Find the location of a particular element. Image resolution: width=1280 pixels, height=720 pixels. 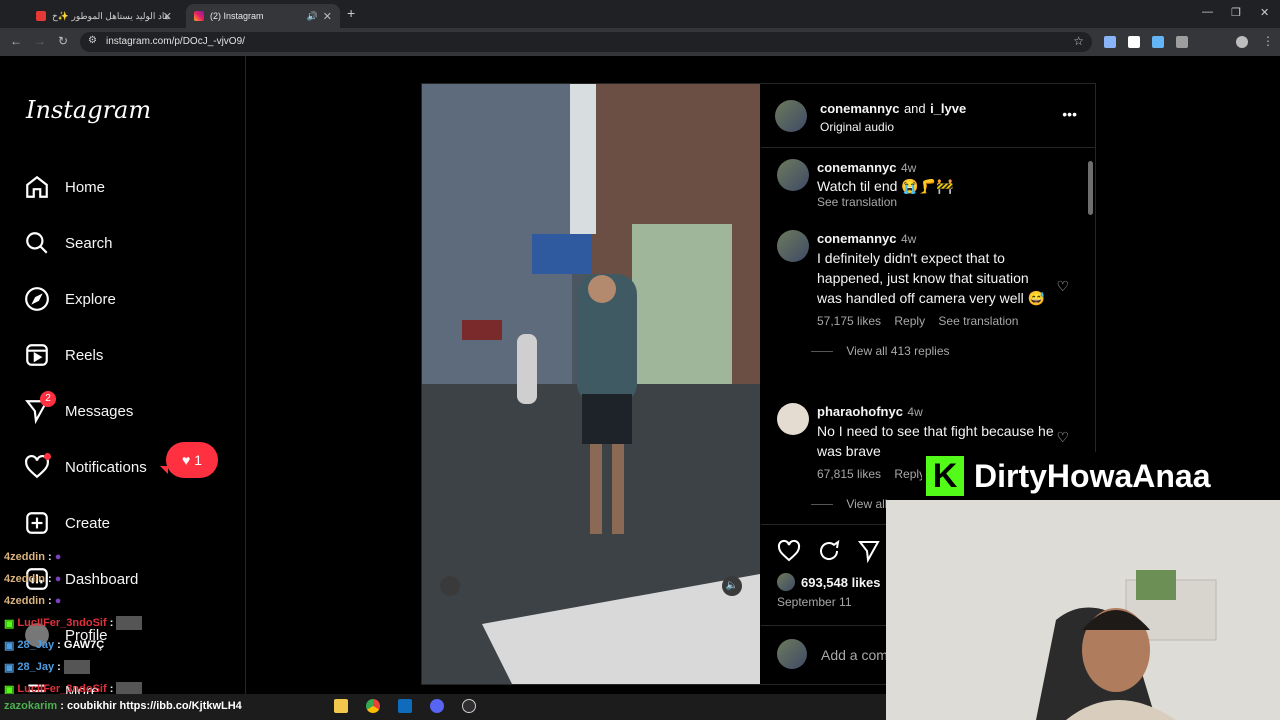

forward-icon: → is located at coordinates (40, 41).